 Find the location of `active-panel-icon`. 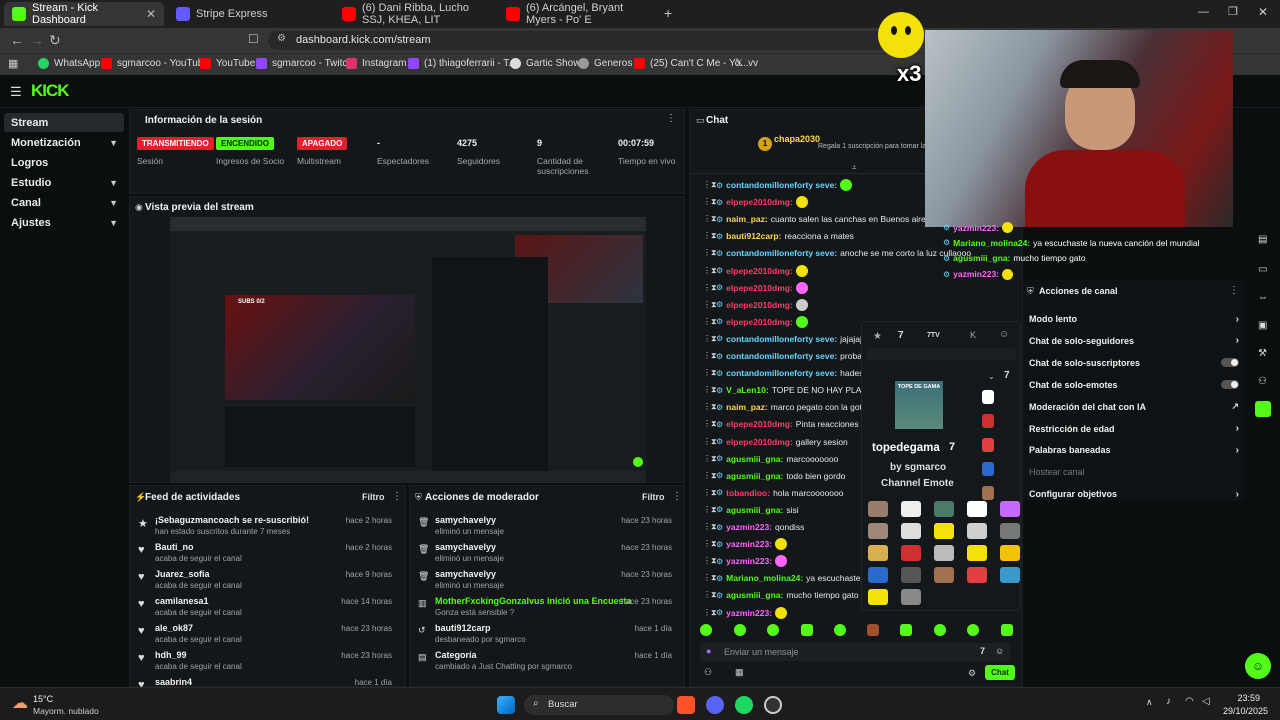

active-panel-icon is located at coordinates (1263, 409).